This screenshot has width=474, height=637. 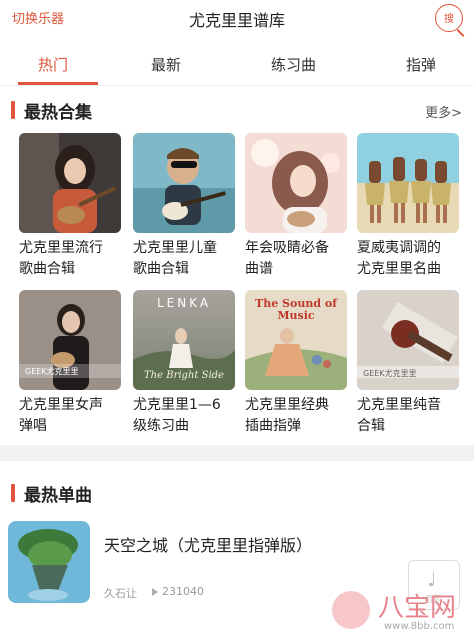 I want to click on album-card: 年会吸睛必备 曲谱, so click(x=296, y=206).